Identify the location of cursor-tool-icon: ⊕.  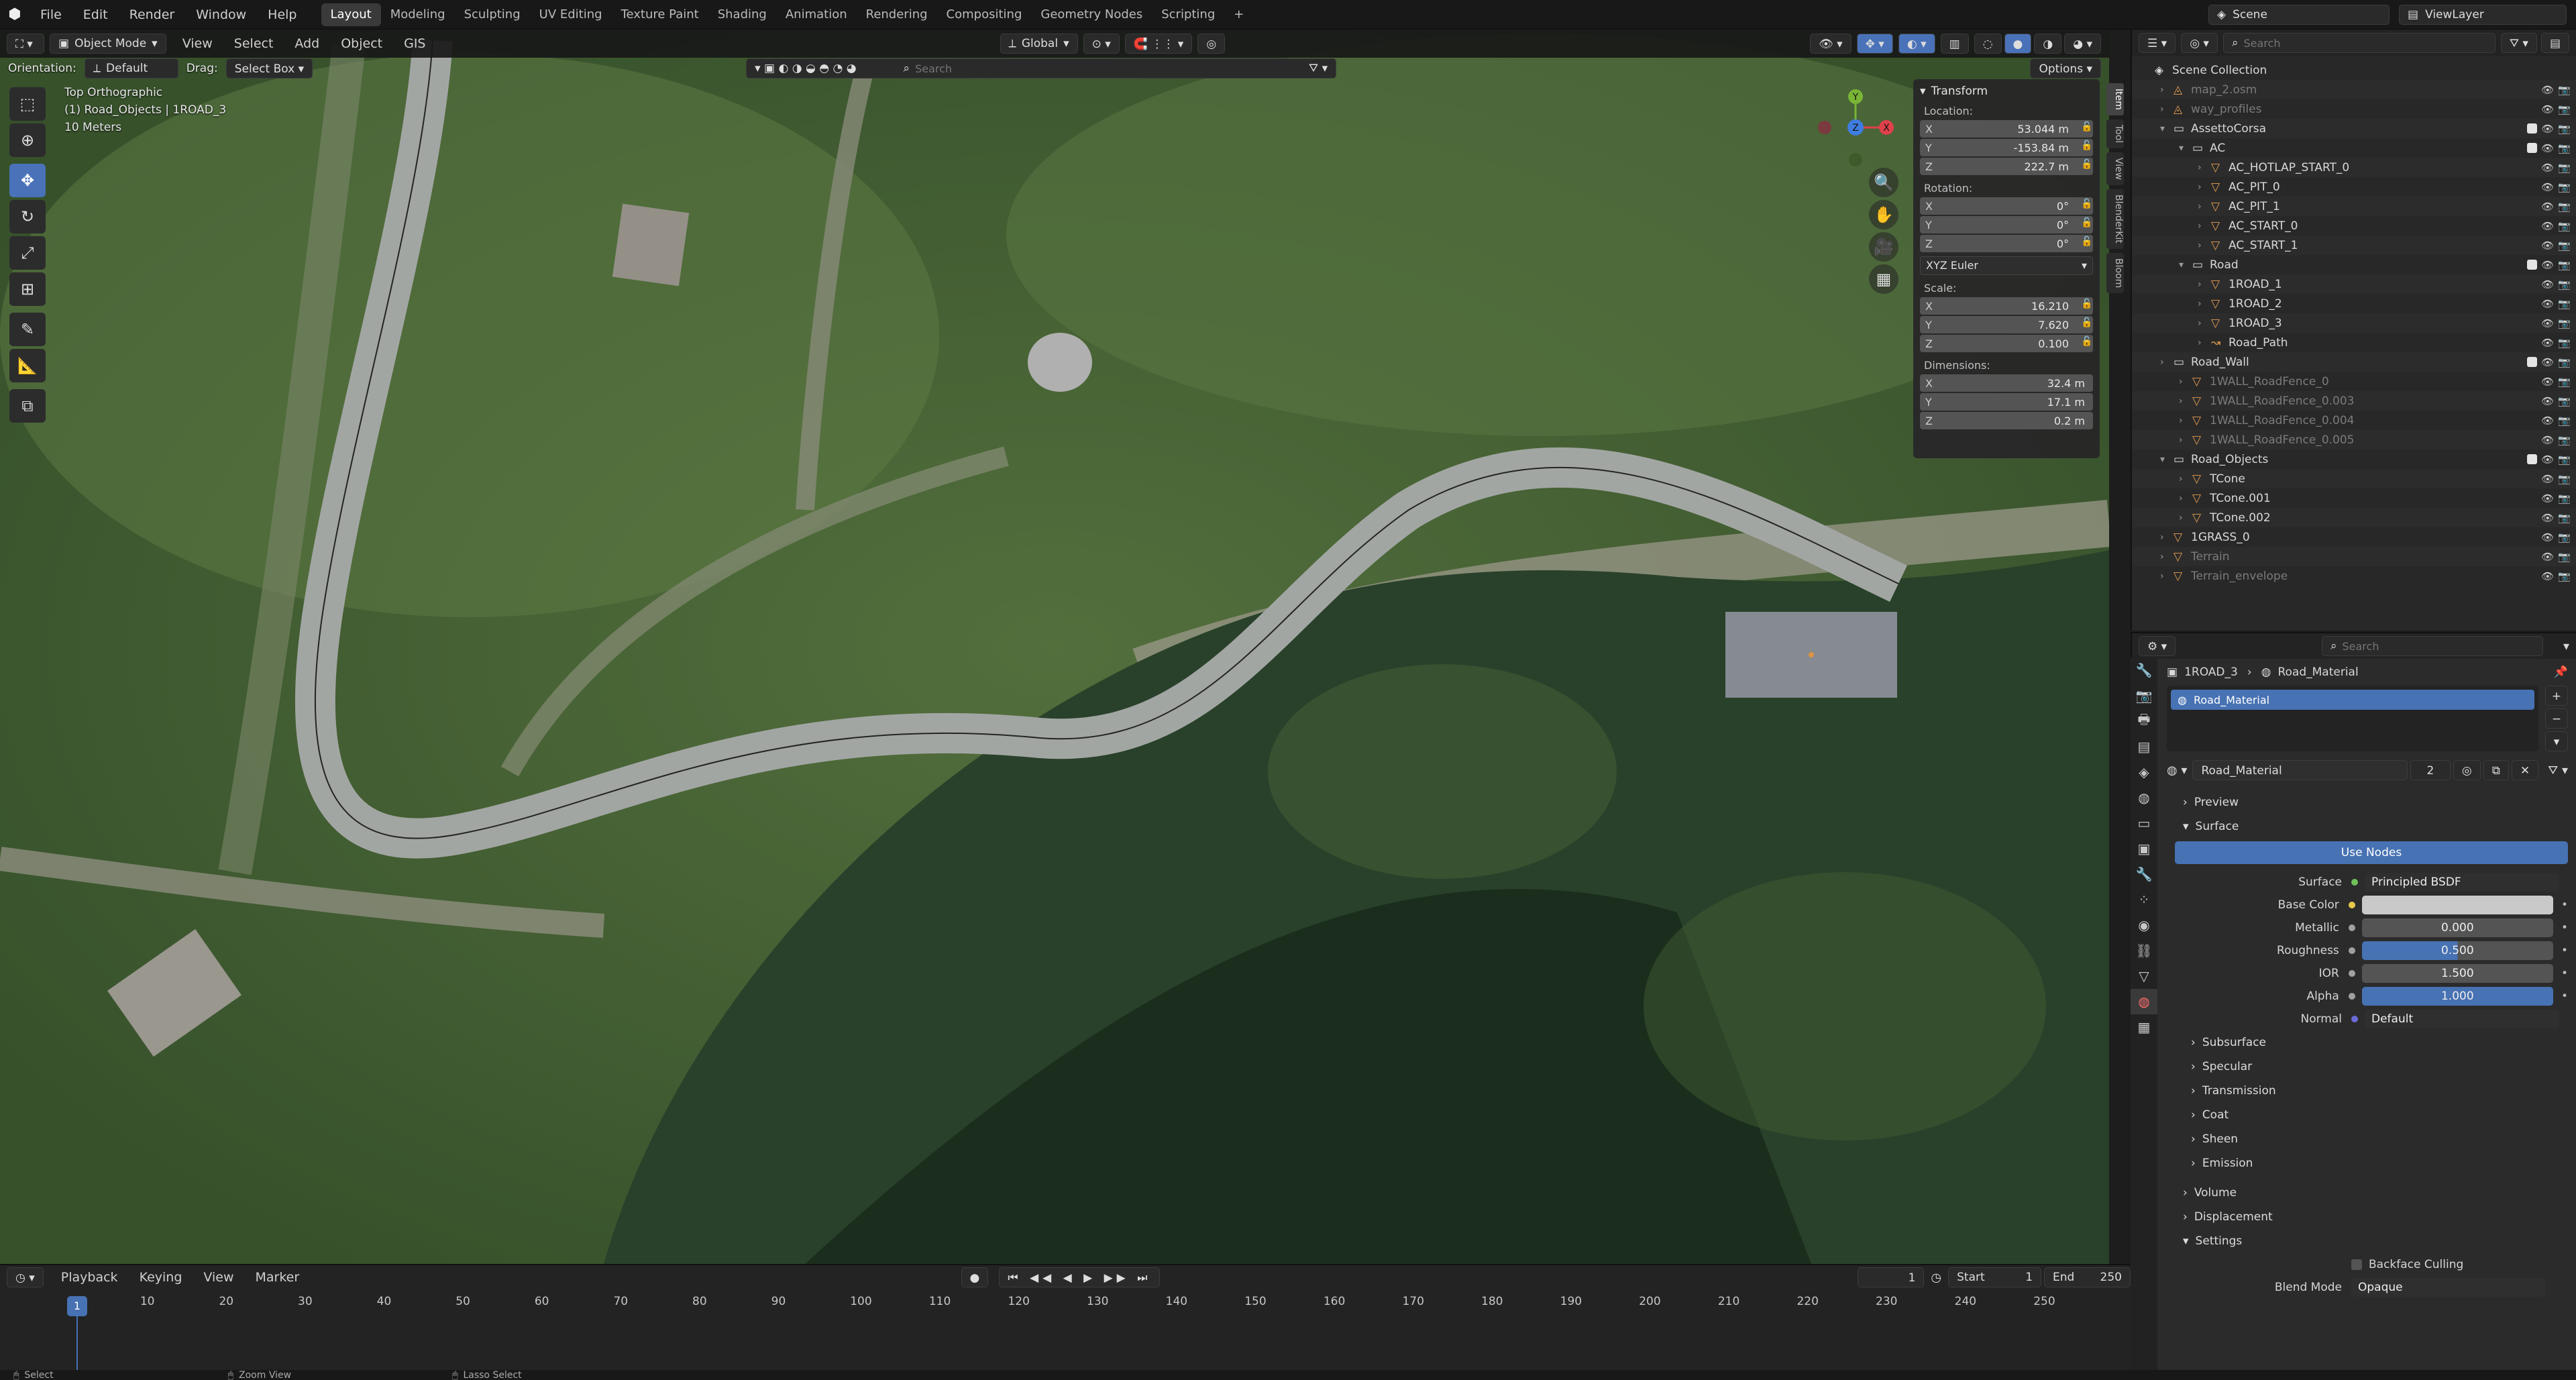
(27, 140).